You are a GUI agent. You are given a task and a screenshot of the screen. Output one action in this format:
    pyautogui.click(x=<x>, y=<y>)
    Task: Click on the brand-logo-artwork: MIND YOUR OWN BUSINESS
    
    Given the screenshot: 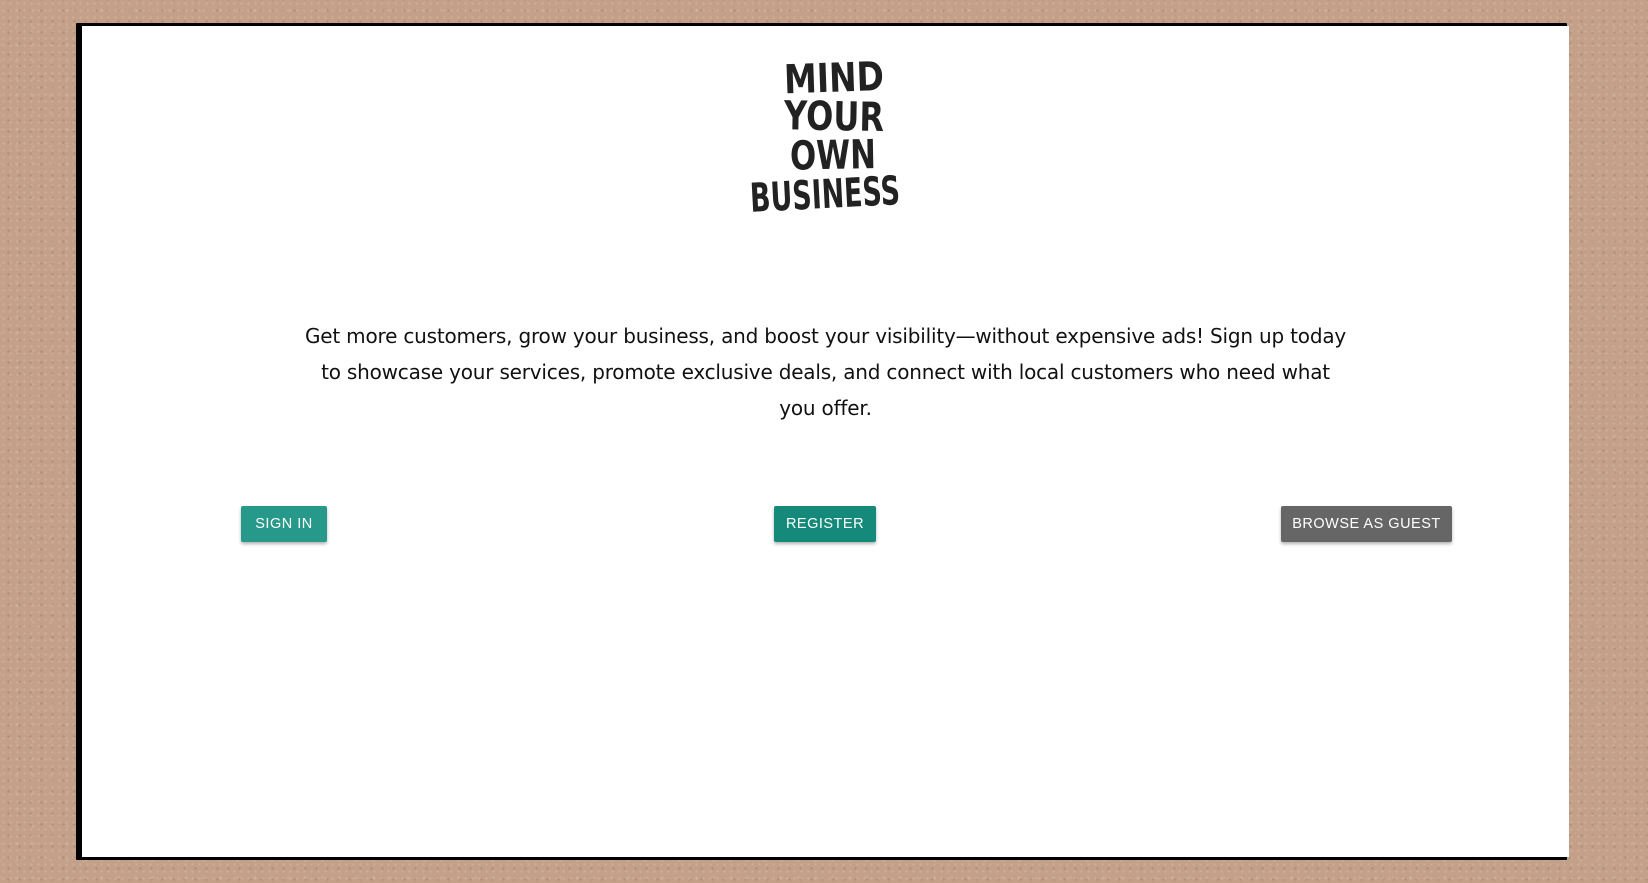 What is the action you would take?
    pyautogui.click(x=825, y=136)
    